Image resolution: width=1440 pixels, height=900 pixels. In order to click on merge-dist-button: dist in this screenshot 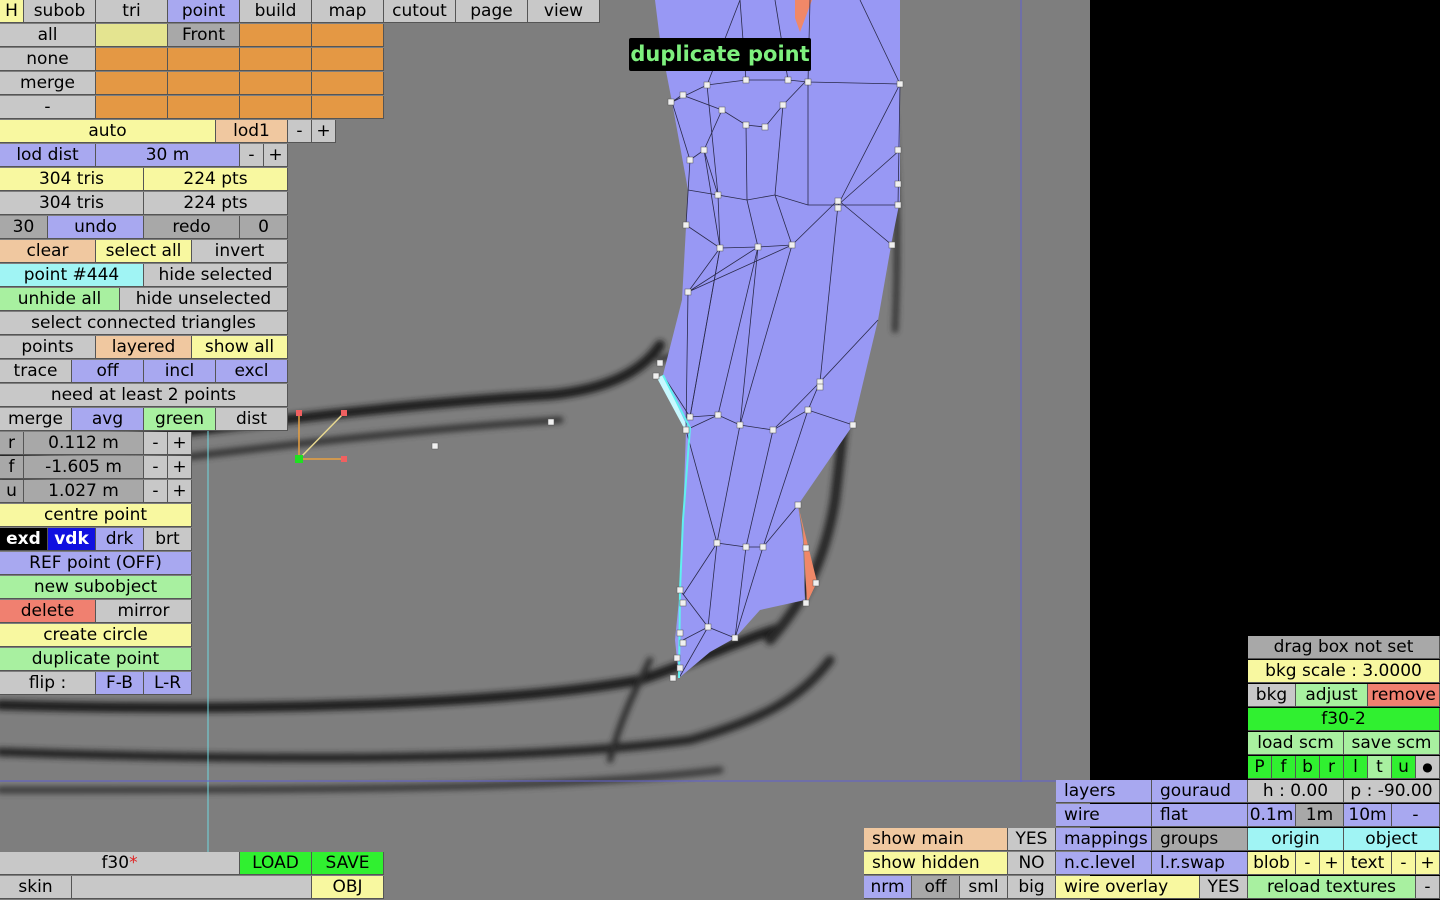, I will do `click(252, 419)`.